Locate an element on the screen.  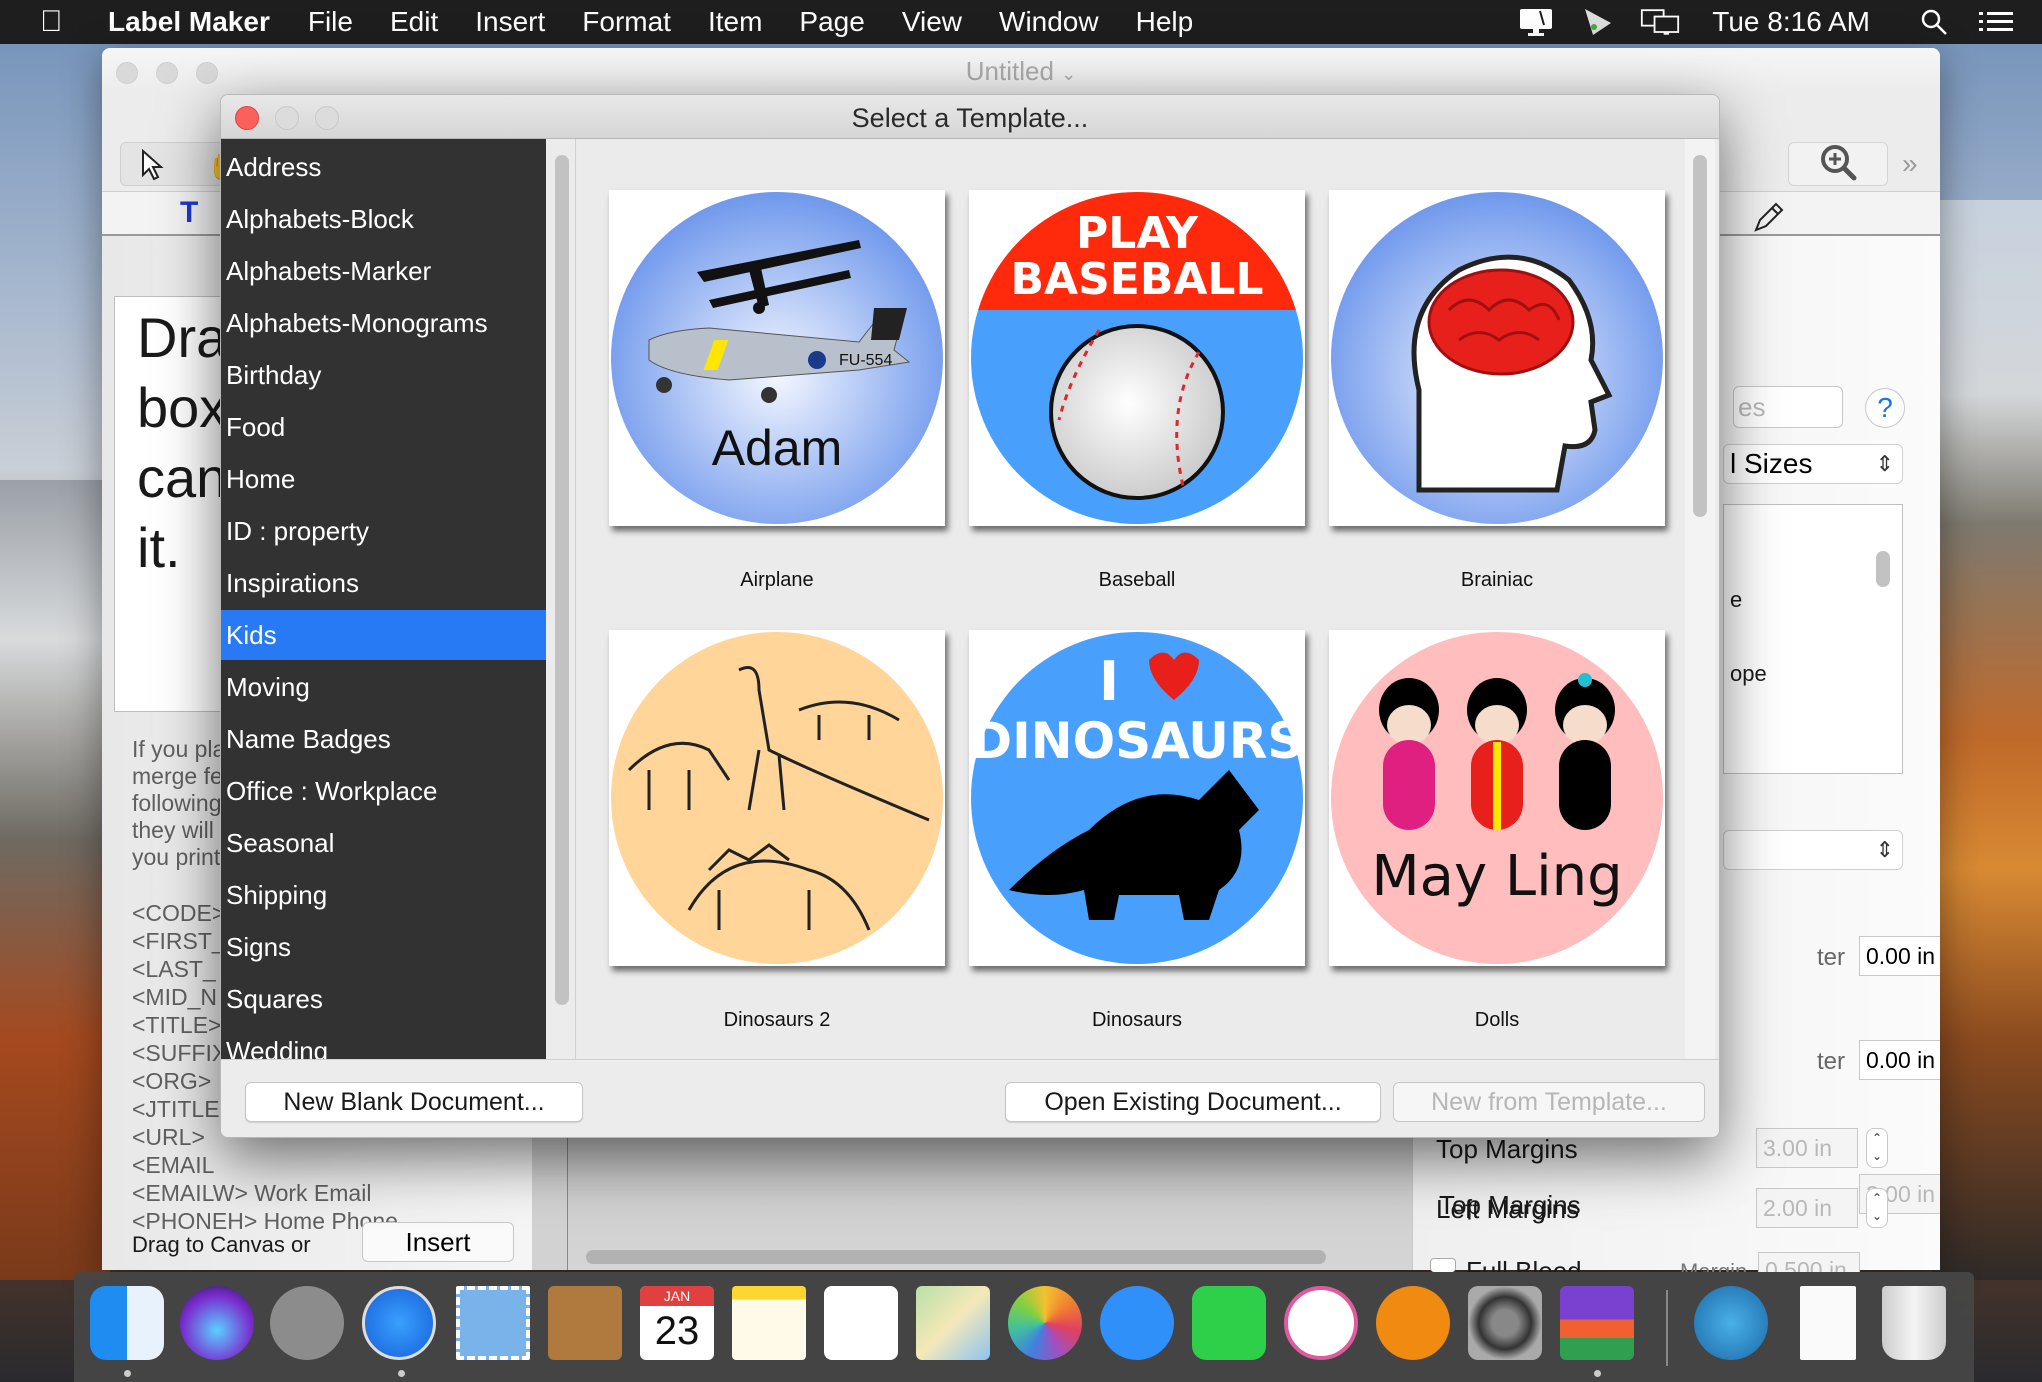
template-label: Brainiac is located at coordinates (1497, 580).